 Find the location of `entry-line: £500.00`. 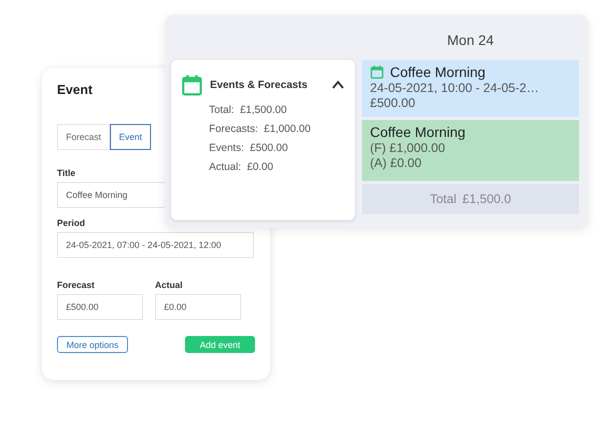

entry-line: £500.00 is located at coordinates (393, 103).